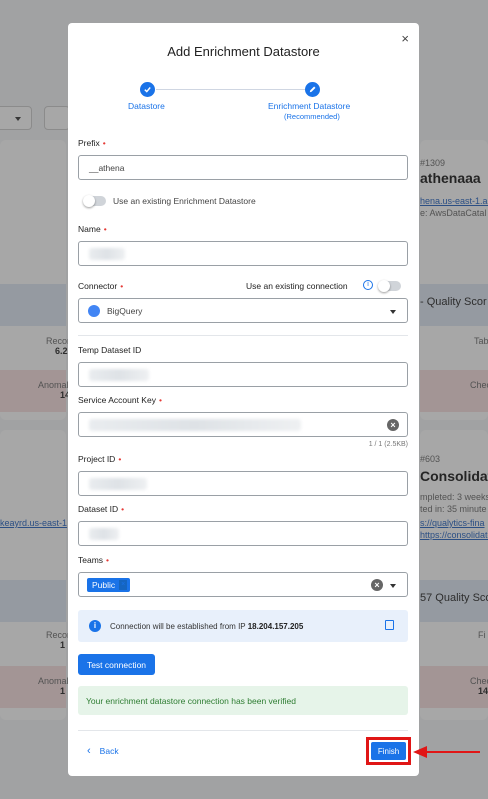 Image resolution: width=488 pixels, height=799 pixels. I want to click on service-account-key-input: ×, so click(243, 424).